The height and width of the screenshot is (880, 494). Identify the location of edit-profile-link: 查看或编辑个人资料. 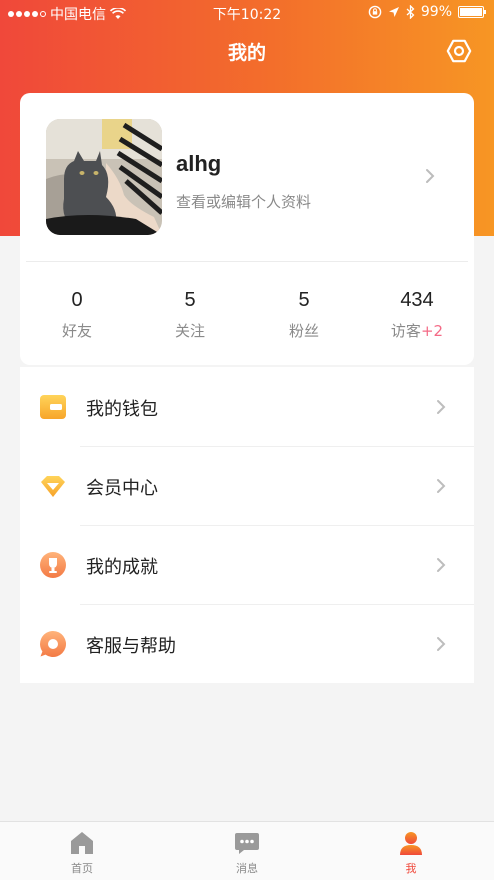
(243, 201).